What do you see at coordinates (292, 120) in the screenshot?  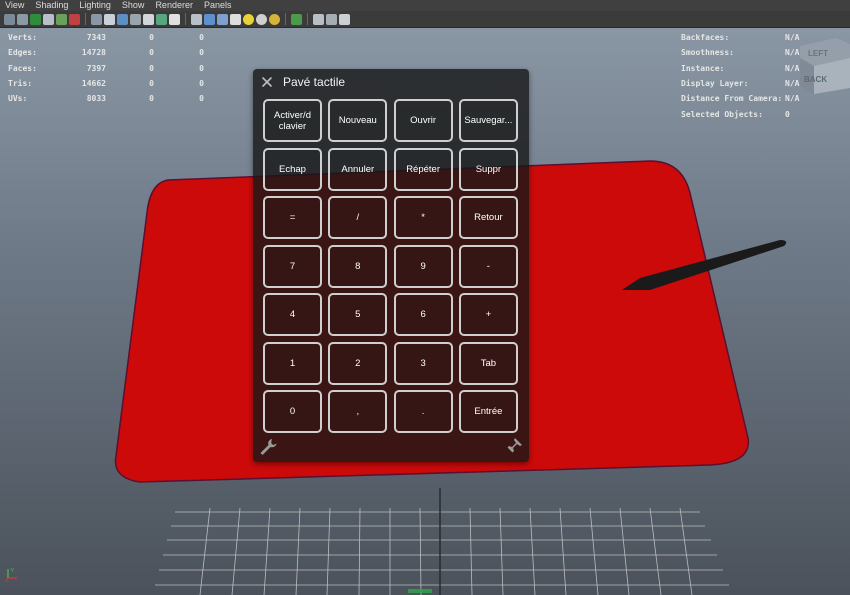 I see `key-toggle-keyboard: Activer/d clavier` at bounding box center [292, 120].